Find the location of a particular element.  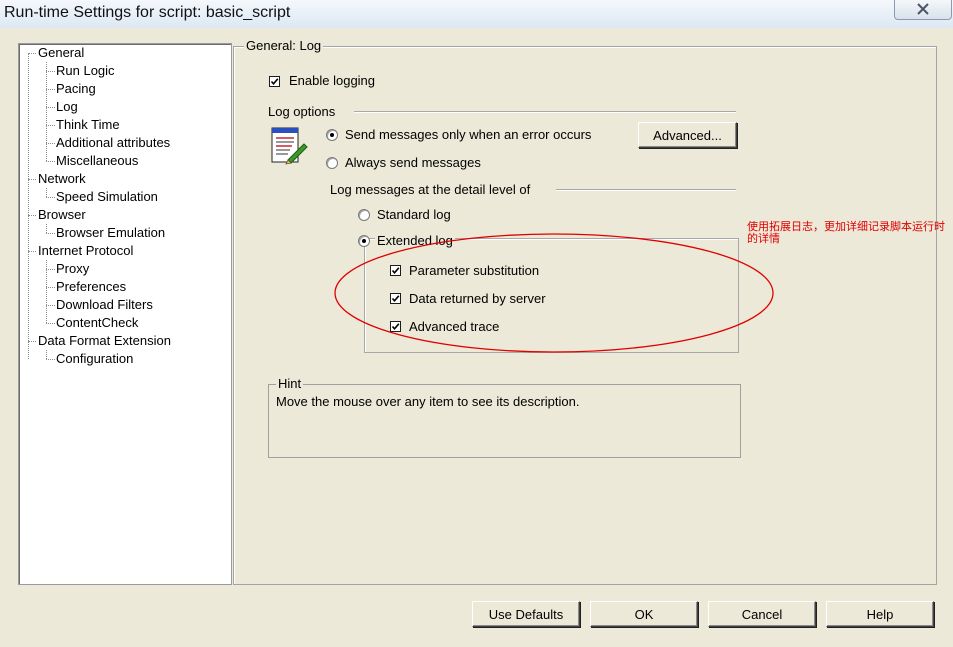

tree-item-speed-simulation: Speed Simulation is located at coordinates (107, 197).